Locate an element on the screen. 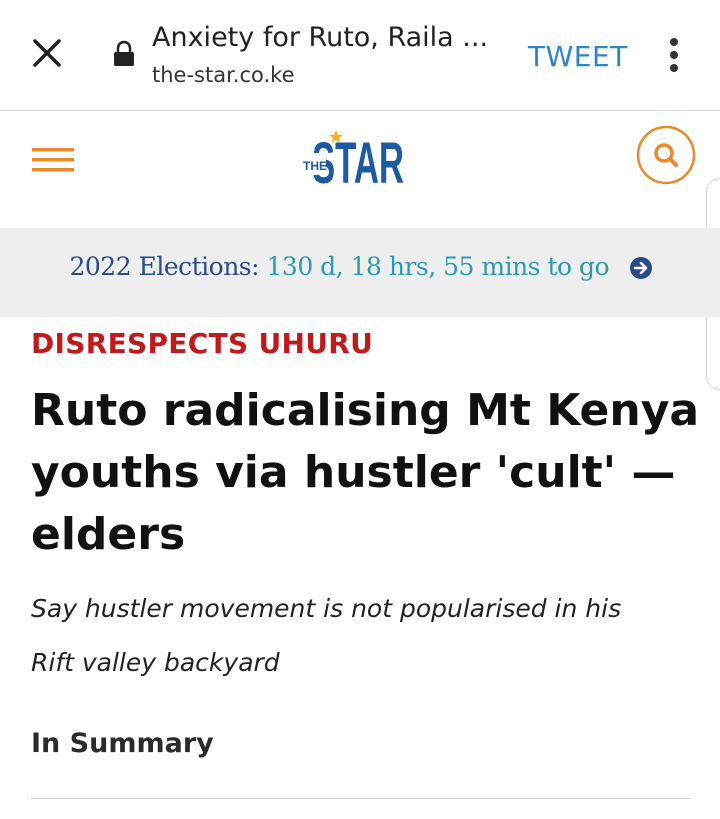 The height and width of the screenshot is (819, 720). search-button is located at coordinates (666, 155).